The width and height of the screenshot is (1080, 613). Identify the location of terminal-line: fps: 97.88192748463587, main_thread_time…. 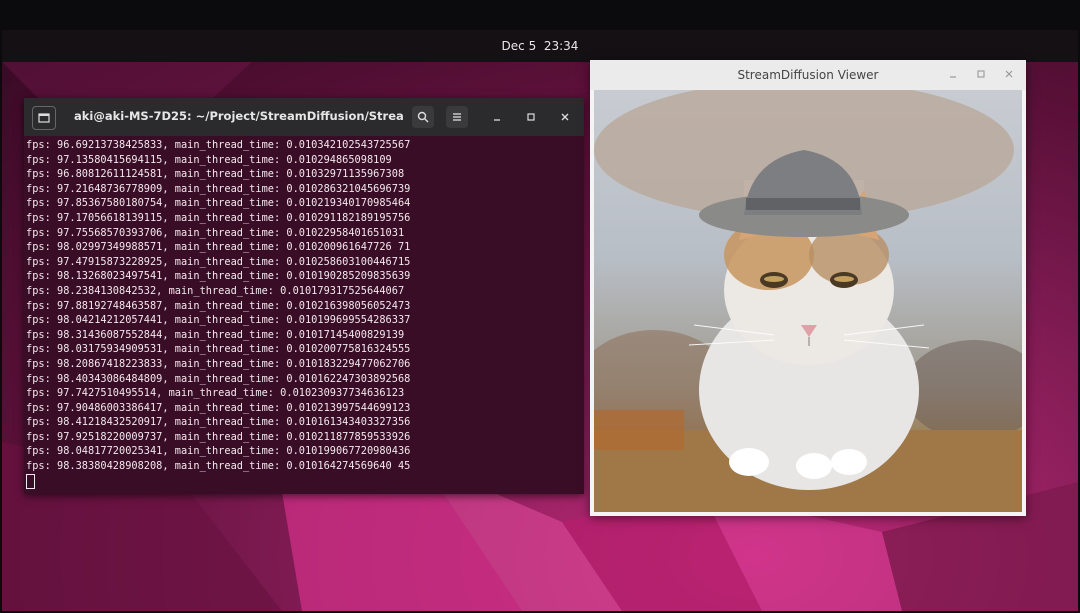
(218, 305).